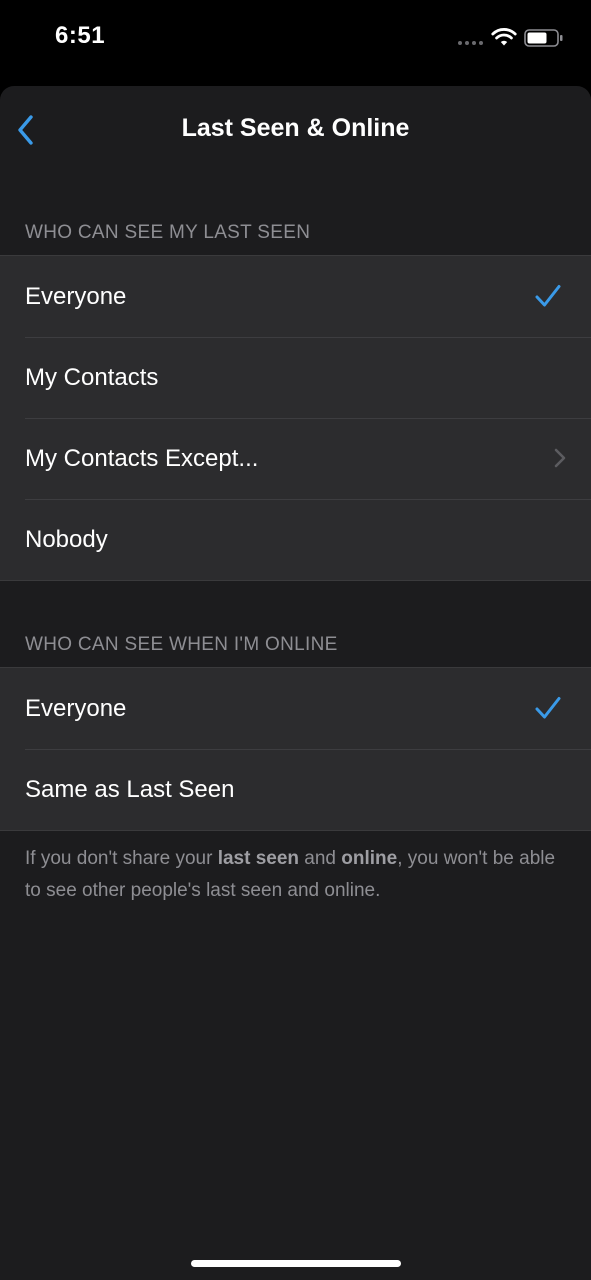 The image size is (591, 1280). Describe the element at coordinates (543, 38) in the screenshot. I see `battery-icon` at that location.